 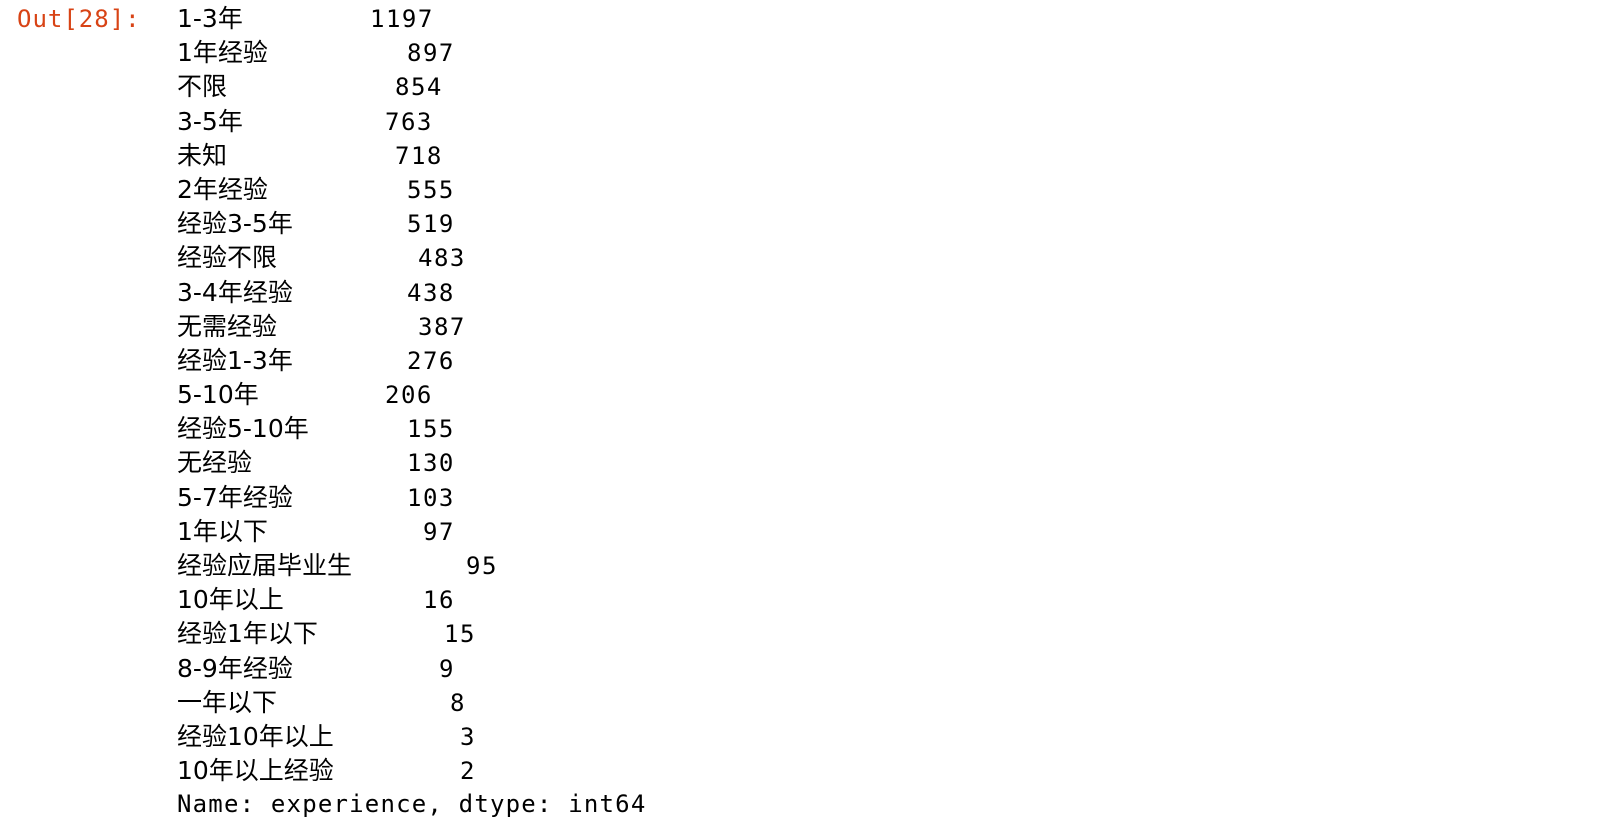 What do you see at coordinates (627, 258) in the screenshot?
I see `series-row: 经验不限 483` at bounding box center [627, 258].